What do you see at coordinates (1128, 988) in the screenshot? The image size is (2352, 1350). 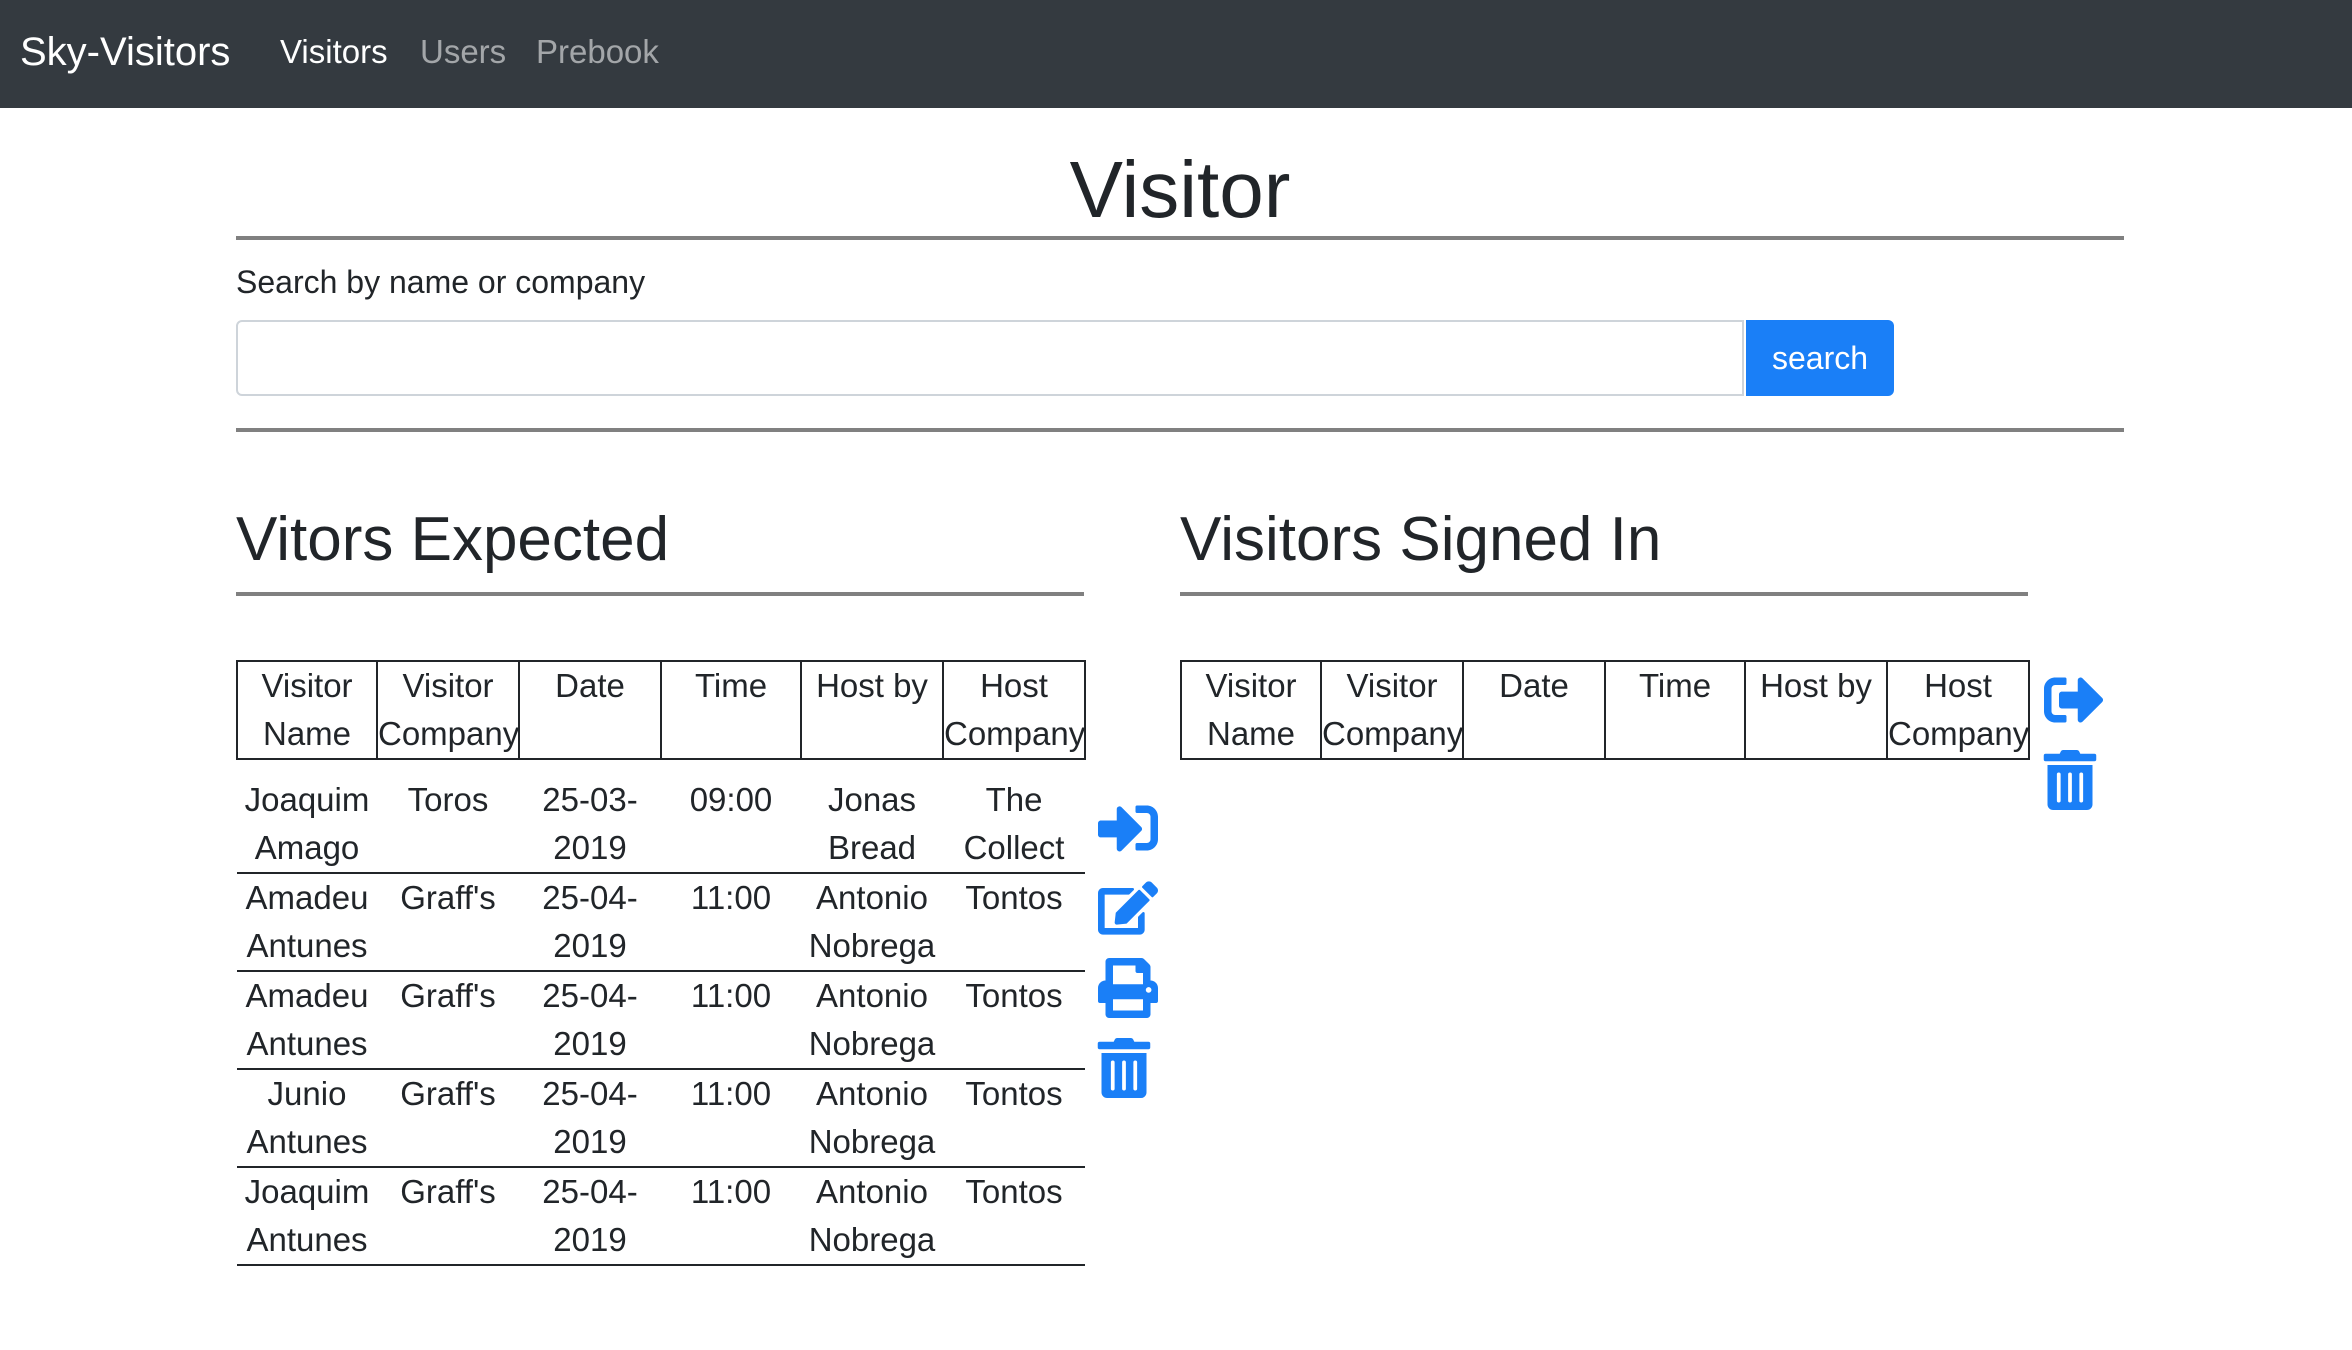 I see `print-icon` at bounding box center [1128, 988].